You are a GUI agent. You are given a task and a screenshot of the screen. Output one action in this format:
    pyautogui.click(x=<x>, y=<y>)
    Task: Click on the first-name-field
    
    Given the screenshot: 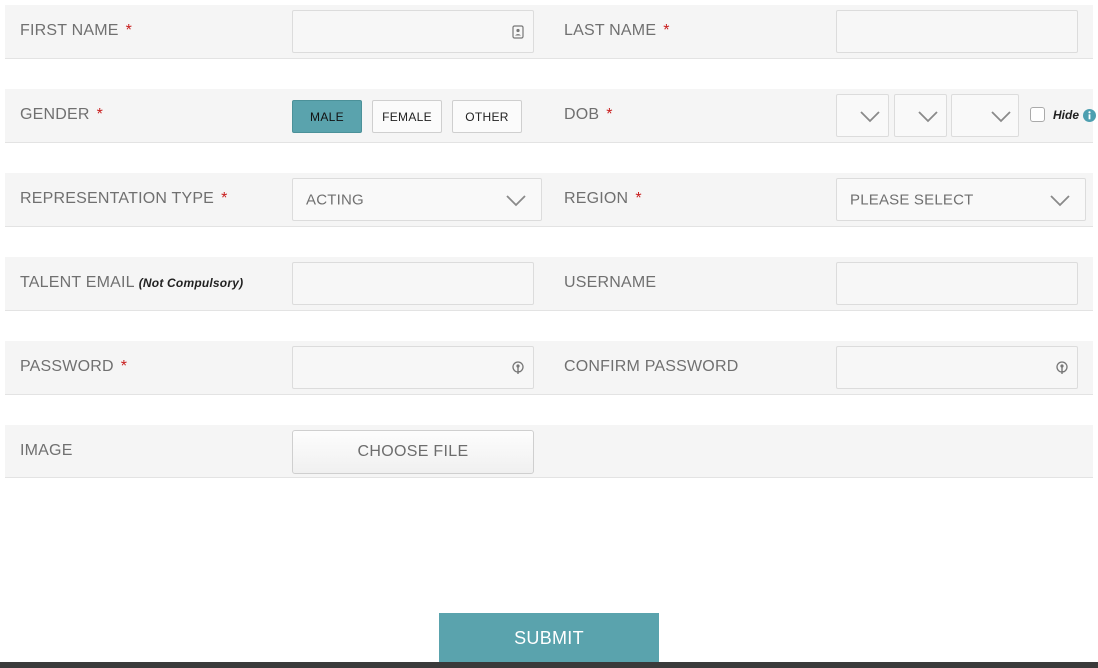 What is the action you would take?
    pyautogui.click(x=413, y=31)
    